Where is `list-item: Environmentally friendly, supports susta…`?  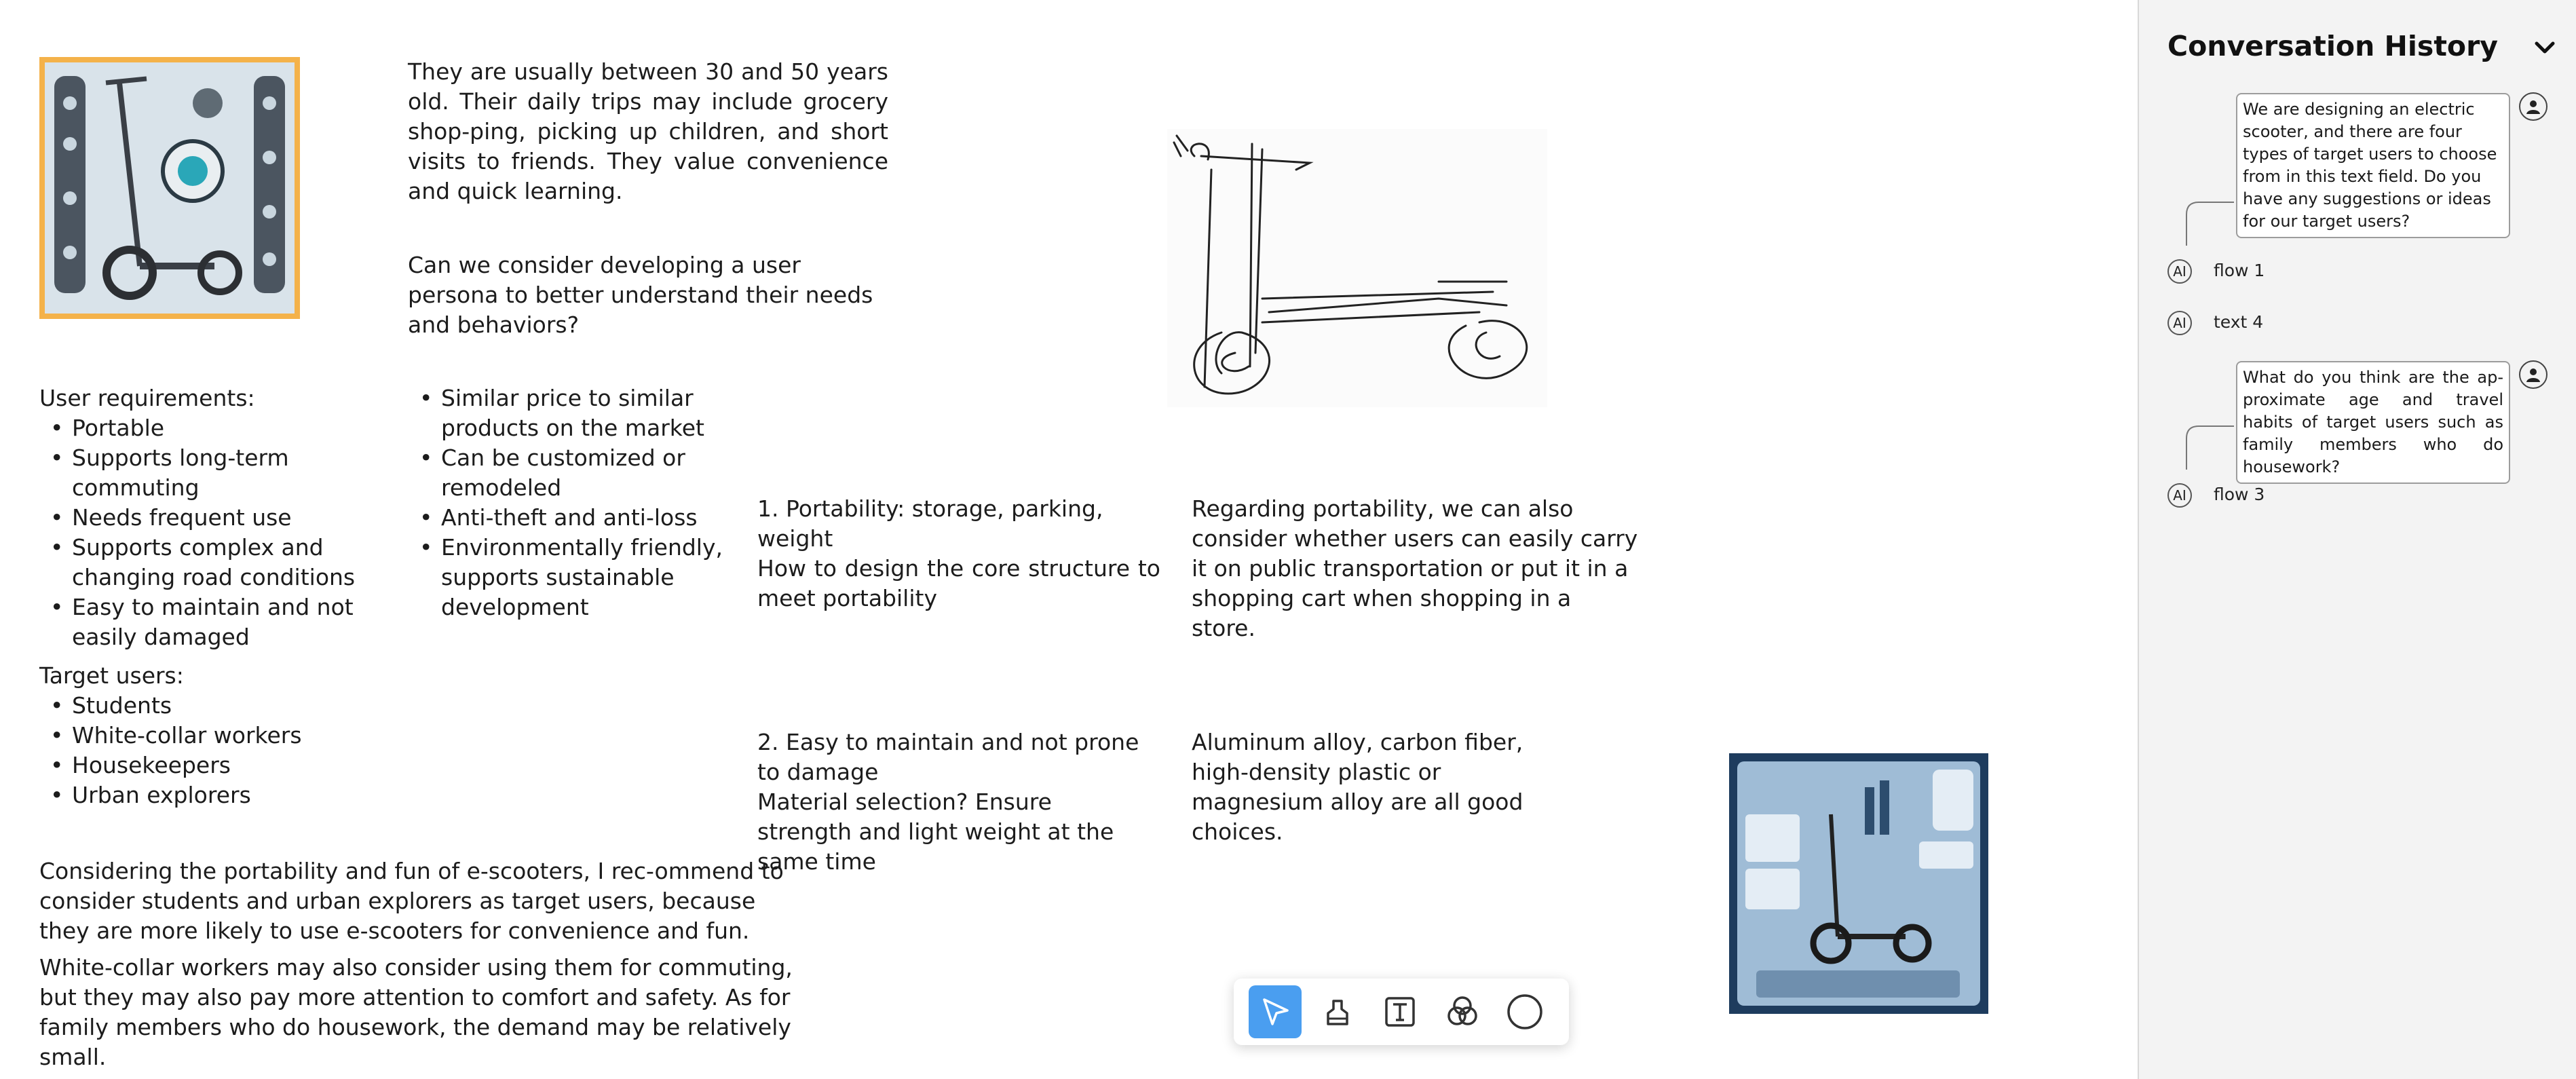
list-item: Environmentally friendly, supports susta… is located at coordinates (600, 577).